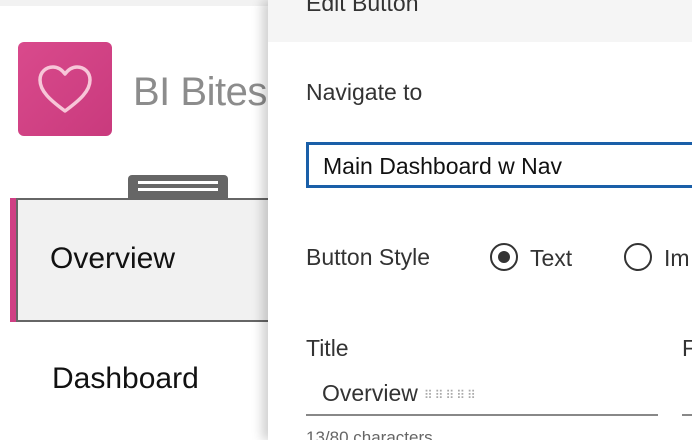  Describe the element at coordinates (677, 258) in the screenshot. I see `radio-image-label: Im` at that location.